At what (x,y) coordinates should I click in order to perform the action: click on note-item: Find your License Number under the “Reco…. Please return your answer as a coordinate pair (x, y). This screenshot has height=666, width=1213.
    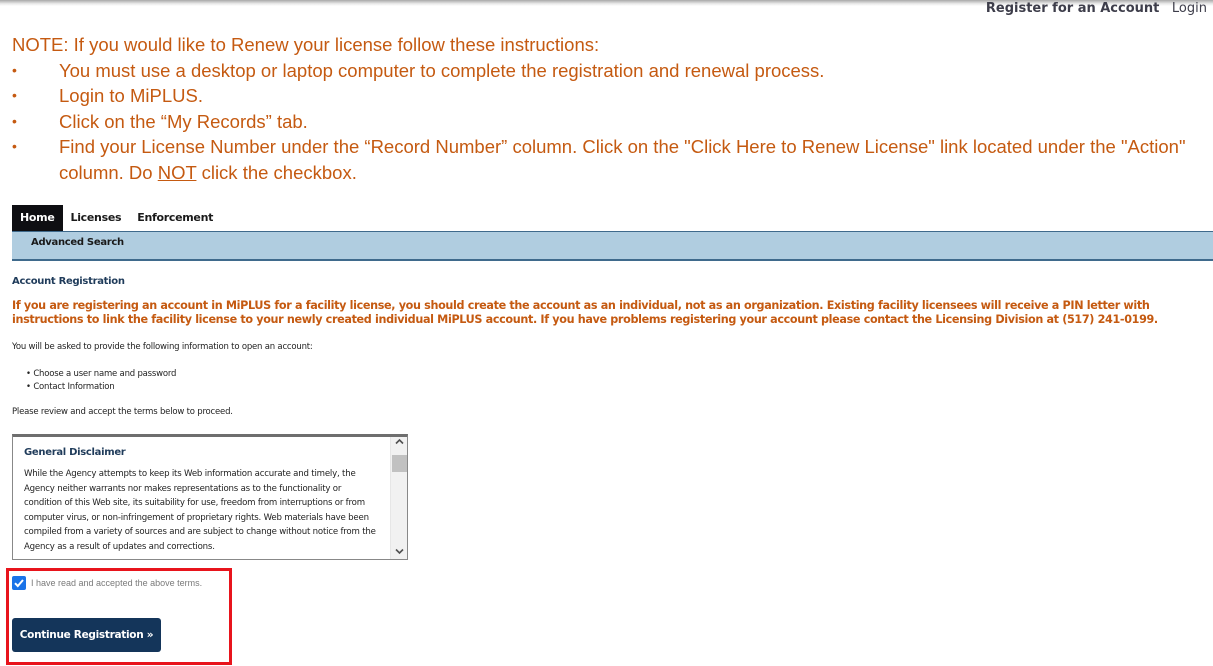
    Looking at the image, I should click on (609, 159).